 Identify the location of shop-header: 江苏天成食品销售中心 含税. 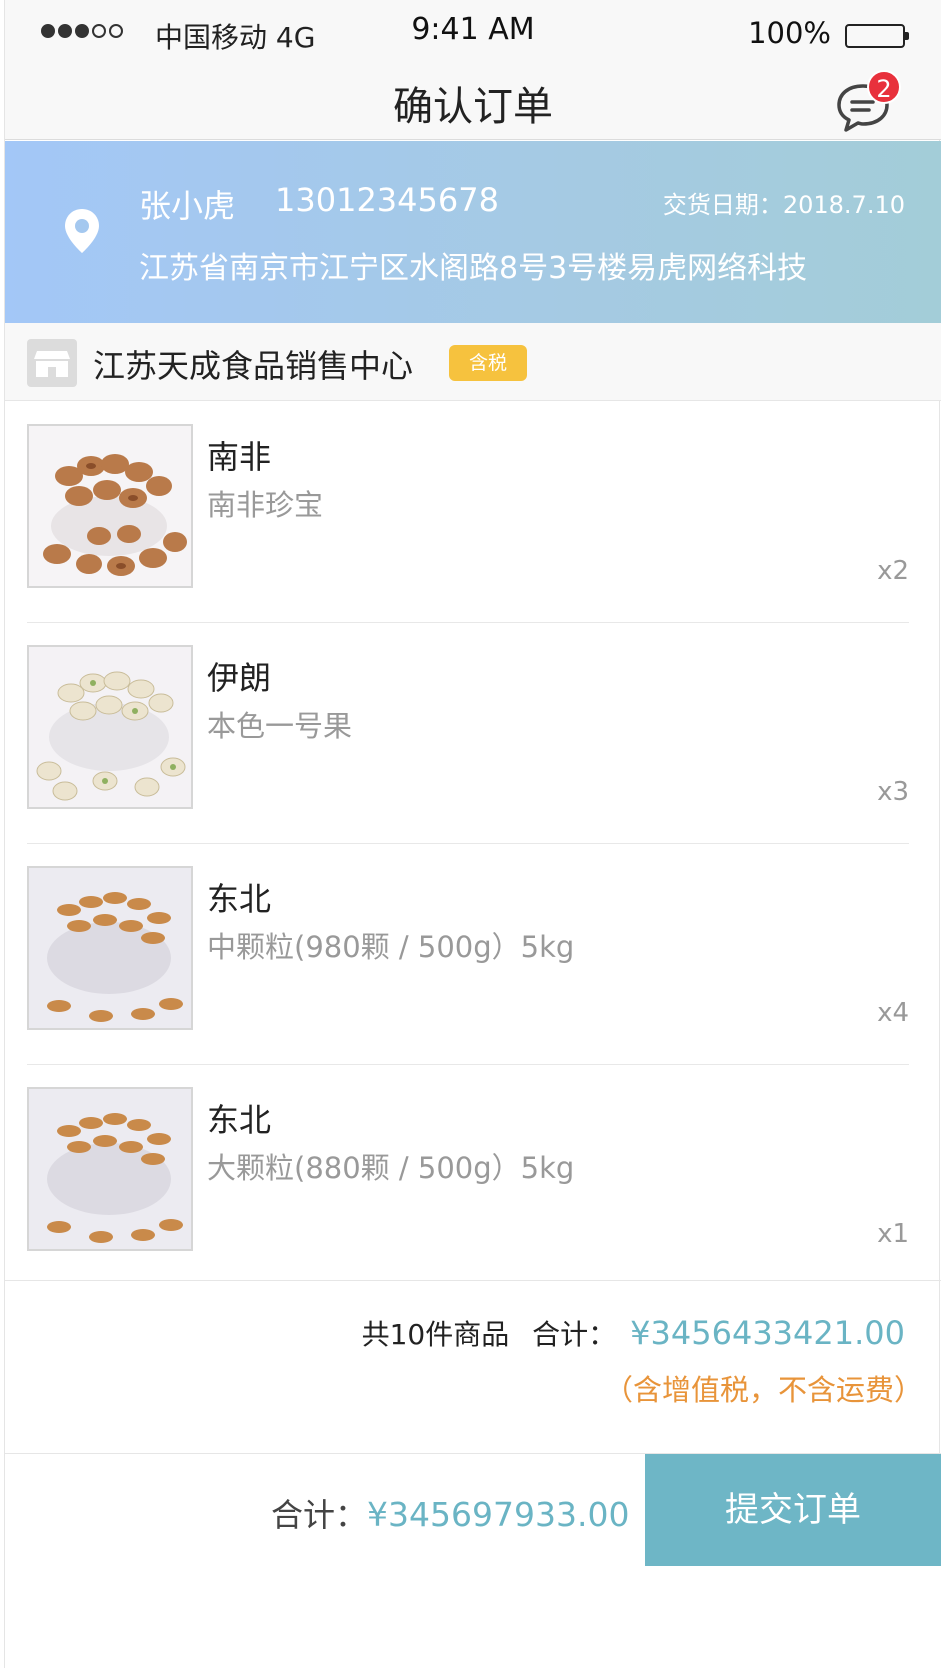
(473, 362).